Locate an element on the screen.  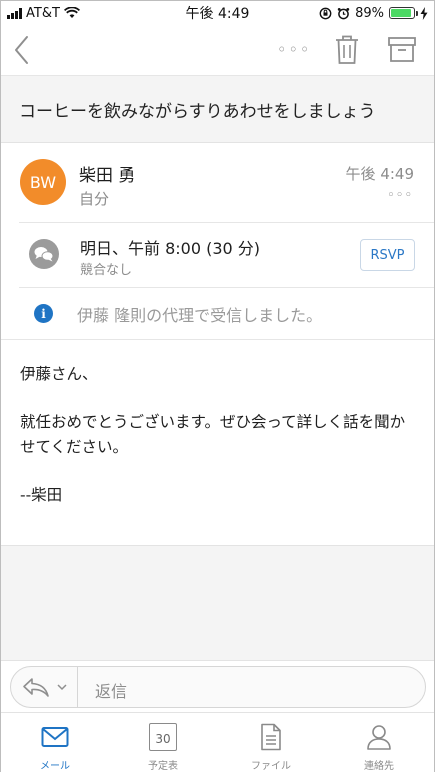
empty-area is located at coordinates (217, 602).